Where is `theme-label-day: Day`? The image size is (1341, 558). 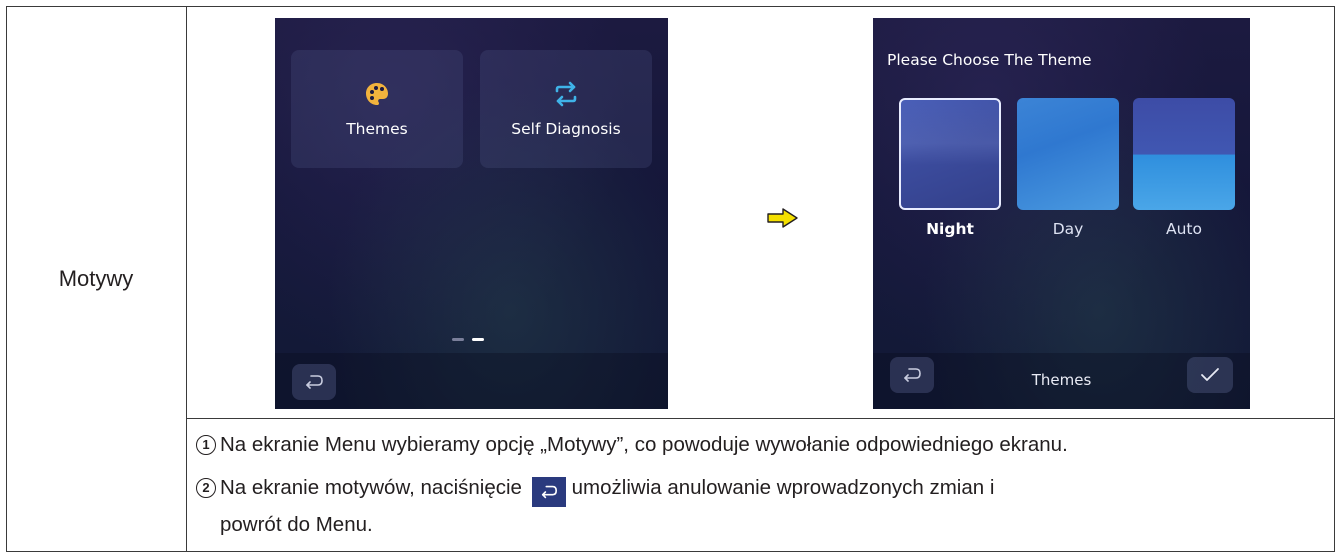
theme-label-day: Day is located at coordinates (1068, 229).